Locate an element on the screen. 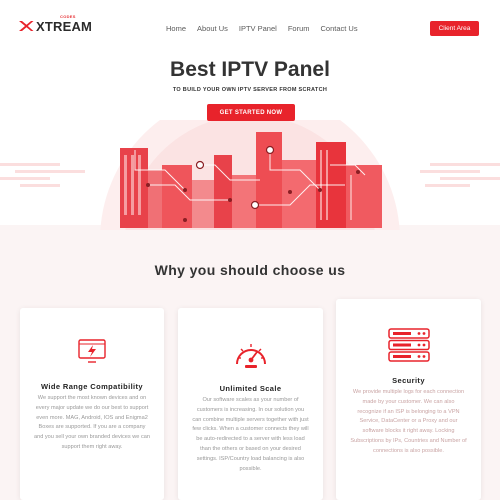 The image size is (500, 500). nav-item-home: Home is located at coordinates (176, 28).